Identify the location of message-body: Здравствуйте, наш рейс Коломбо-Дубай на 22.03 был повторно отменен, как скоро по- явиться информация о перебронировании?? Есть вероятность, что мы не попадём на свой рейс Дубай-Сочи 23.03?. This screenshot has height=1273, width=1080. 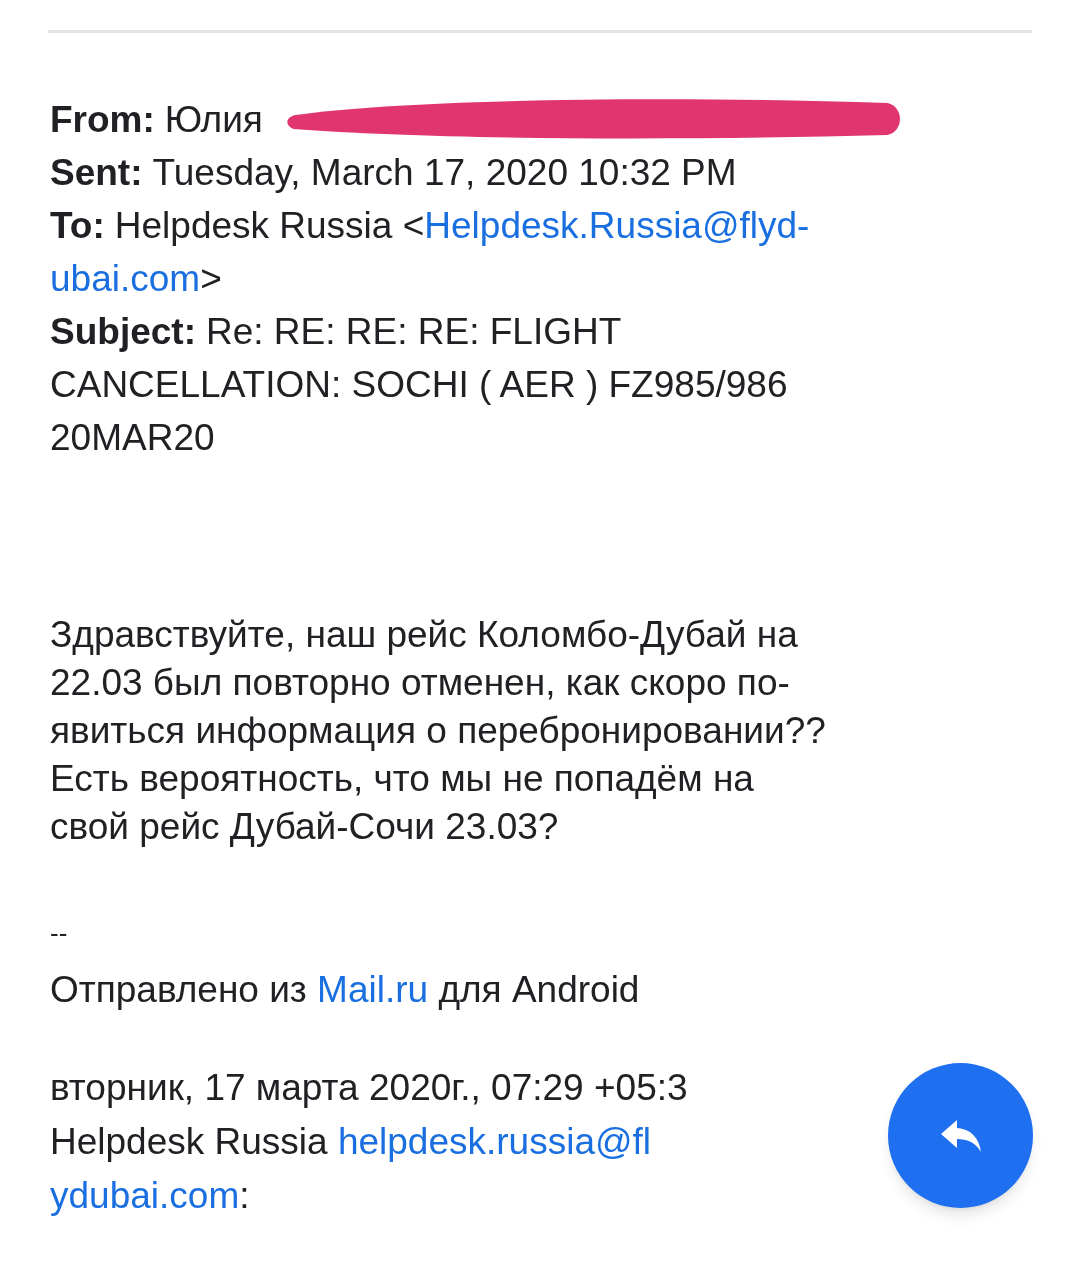
(438, 731).